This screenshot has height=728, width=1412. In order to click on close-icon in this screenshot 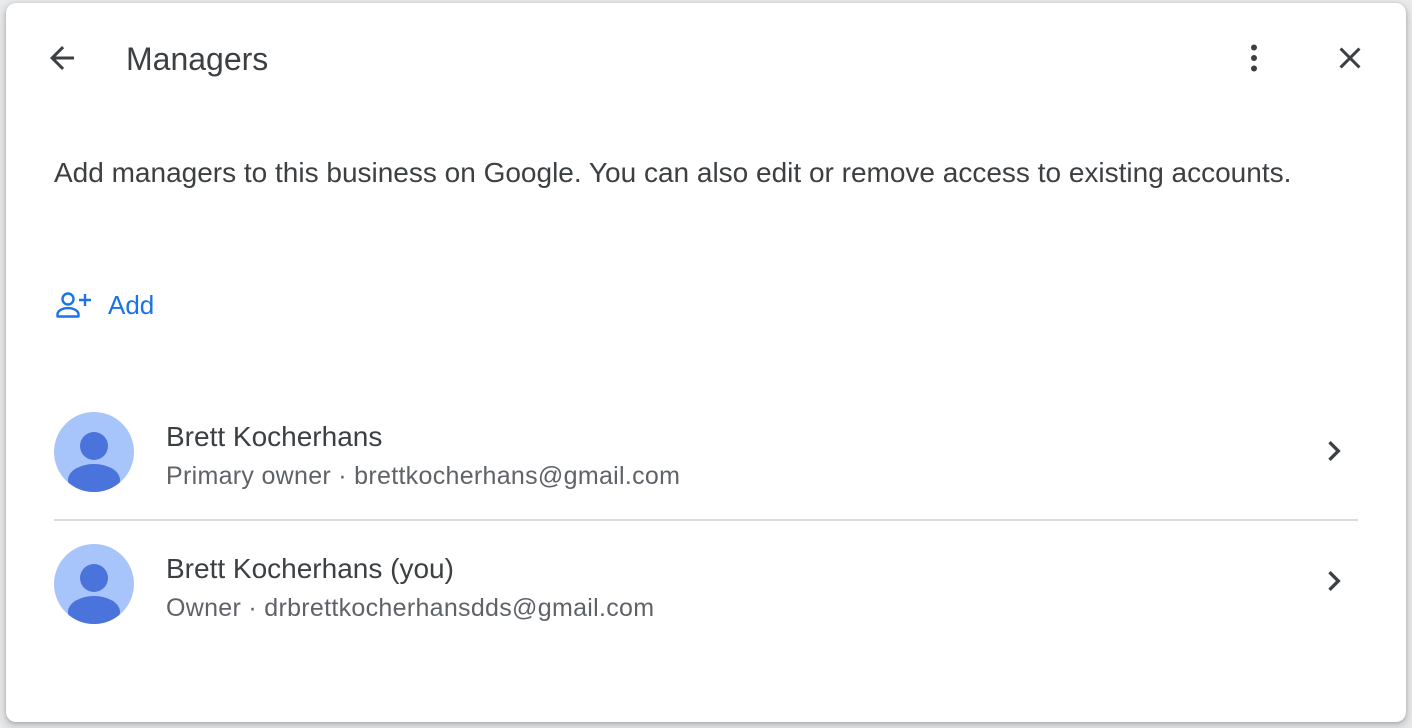, I will do `click(1350, 58)`.